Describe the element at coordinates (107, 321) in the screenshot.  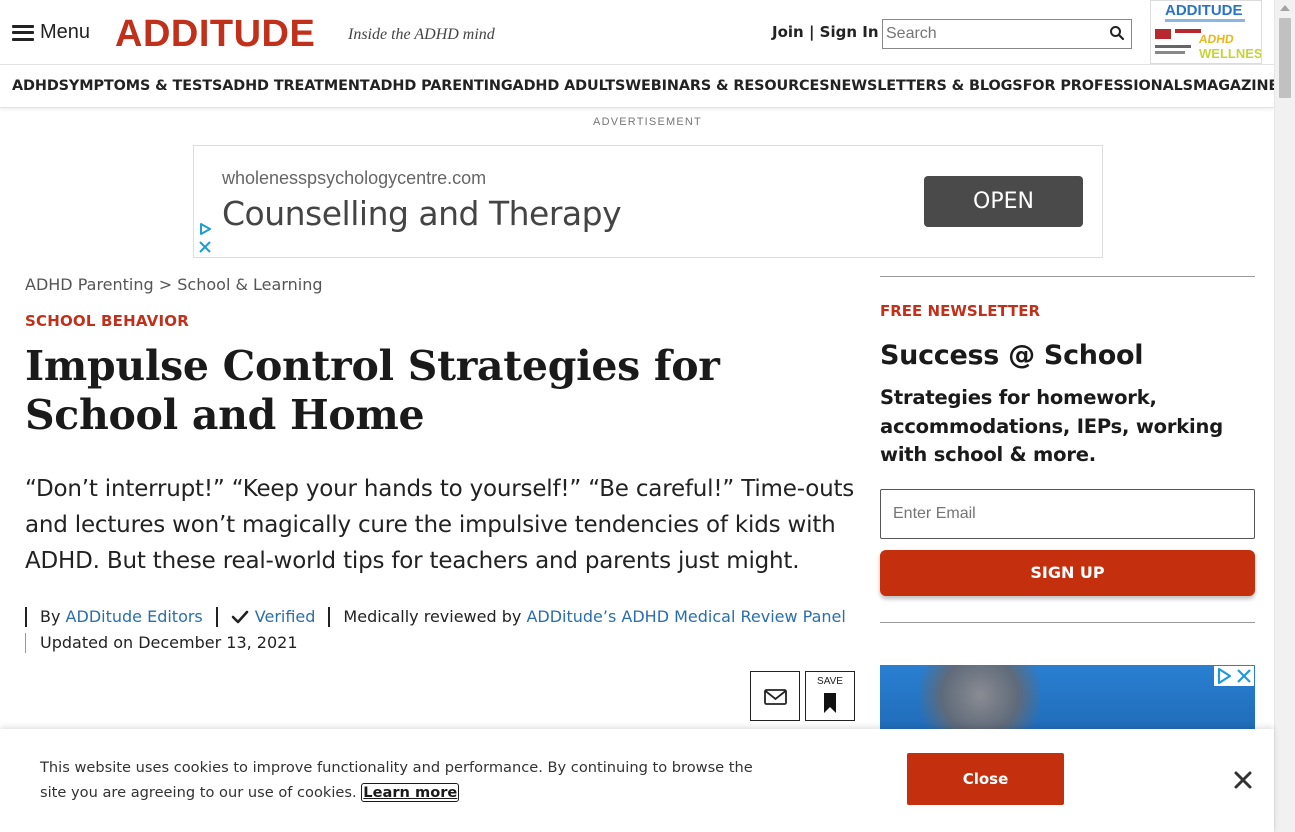
I see `article-category: SCHOOL BEHAVIOR` at that location.